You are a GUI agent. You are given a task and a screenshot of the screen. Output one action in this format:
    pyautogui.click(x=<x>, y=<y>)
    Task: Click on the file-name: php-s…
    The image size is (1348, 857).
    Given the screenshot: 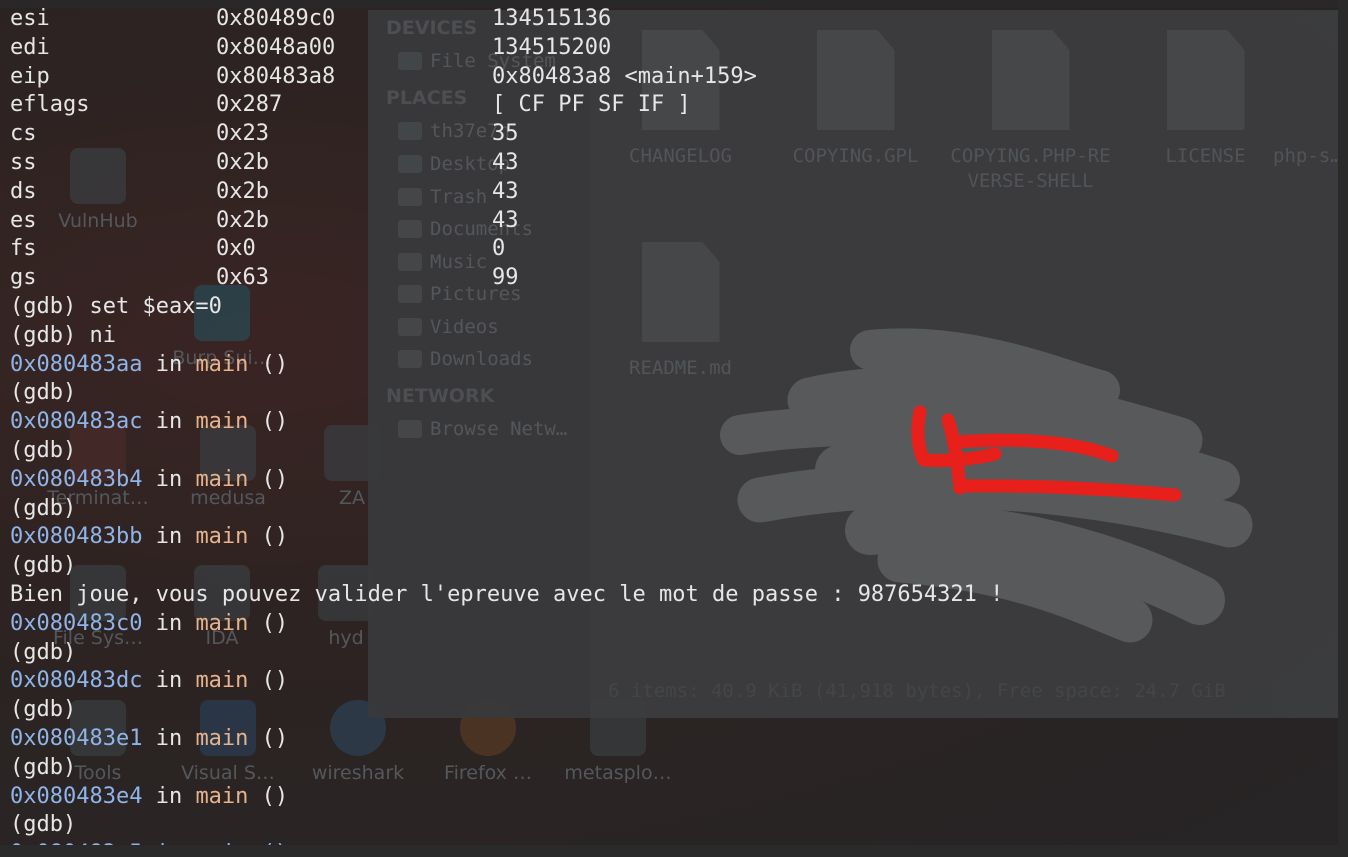 What is the action you would take?
    pyautogui.click(x=1305, y=156)
    